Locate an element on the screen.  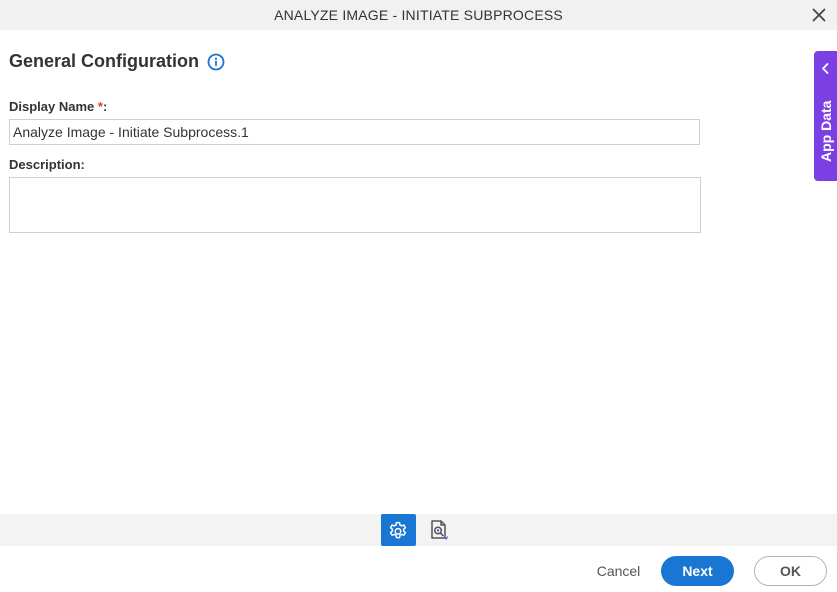
image-search-icon is located at coordinates (440, 530).